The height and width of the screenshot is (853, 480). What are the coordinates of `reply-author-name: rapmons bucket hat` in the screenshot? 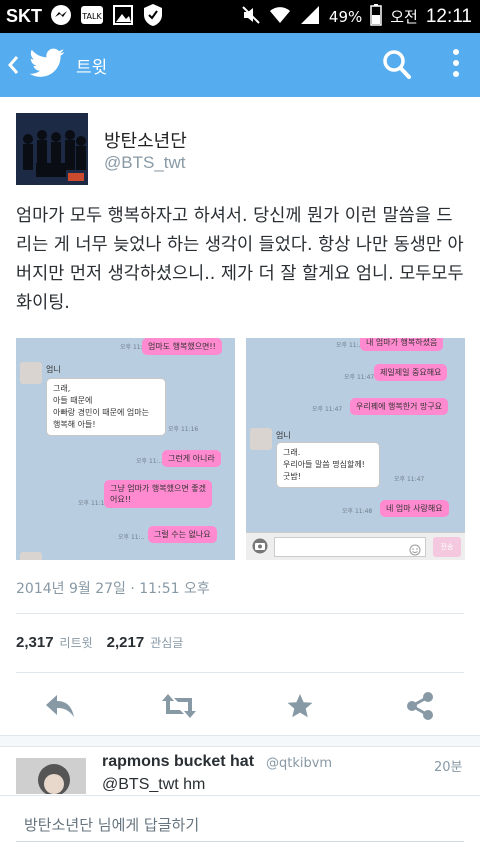 It's located at (178, 762).